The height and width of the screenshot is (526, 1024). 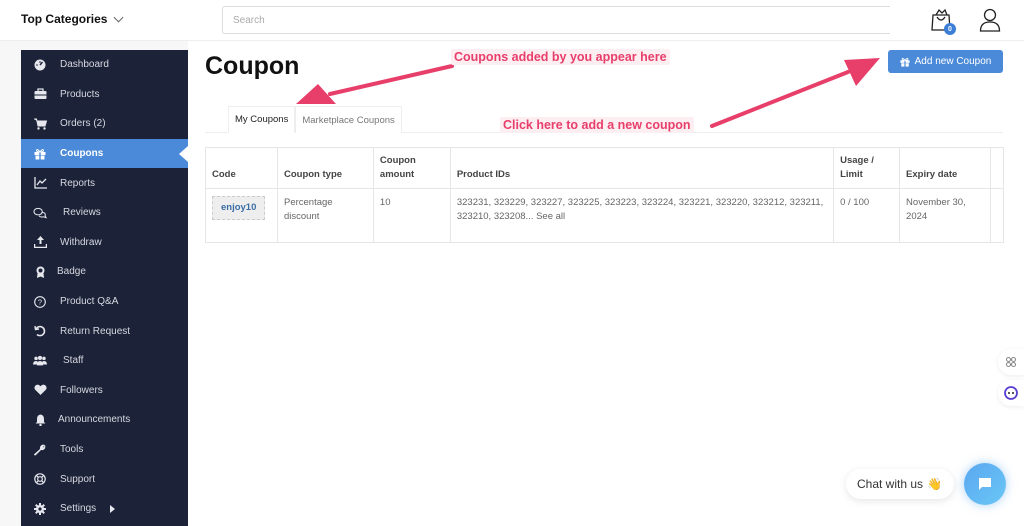 What do you see at coordinates (411, 168) in the screenshot?
I see `column-header-coupon-amount: Coupon amount` at bounding box center [411, 168].